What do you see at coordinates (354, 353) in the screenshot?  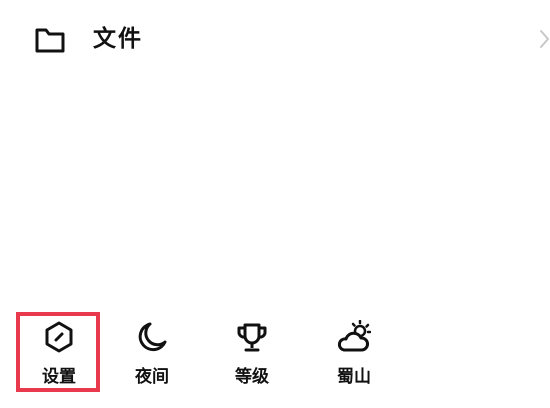 I see `shushan-button: 蜀山` at bounding box center [354, 353].